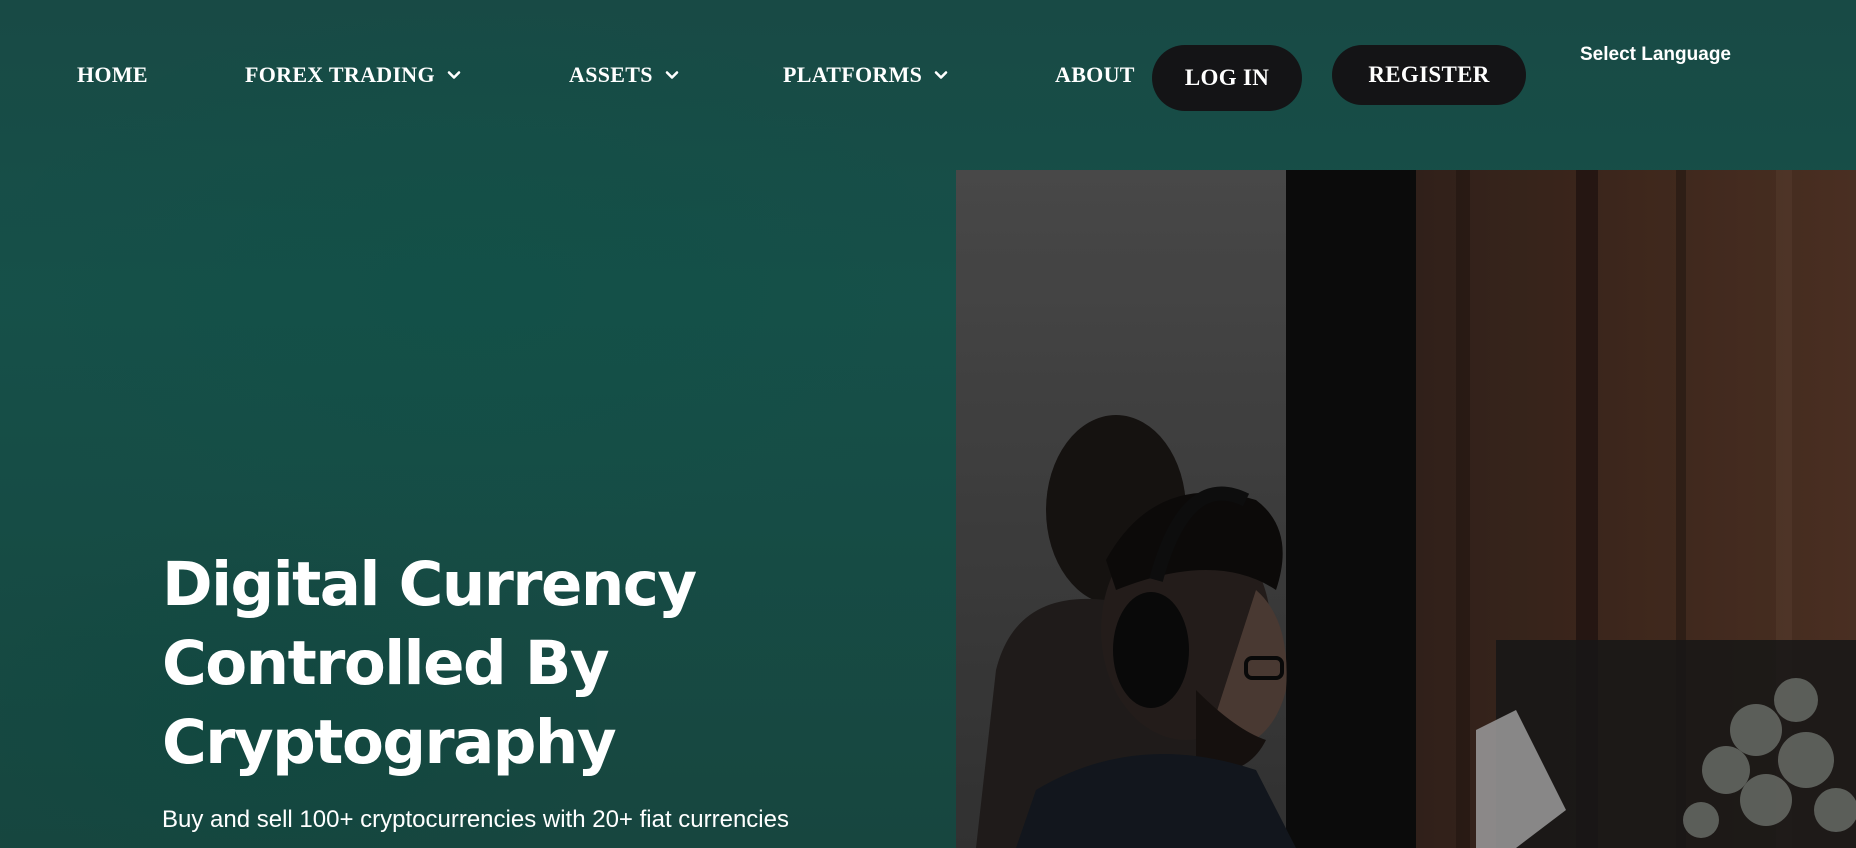 Image resolution: width=1856 pixels, height=848 pixels. I want to click on language-selector: Select Language, so click(1655, 55).